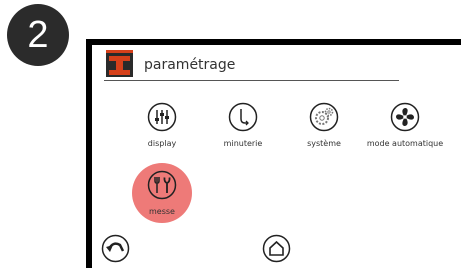 This screenshot has width=461, height=268. What do you see at coordinates (276, 66) in the screenshot?
I see `screen-header: paramétrage` at bounding box center [276, 66].